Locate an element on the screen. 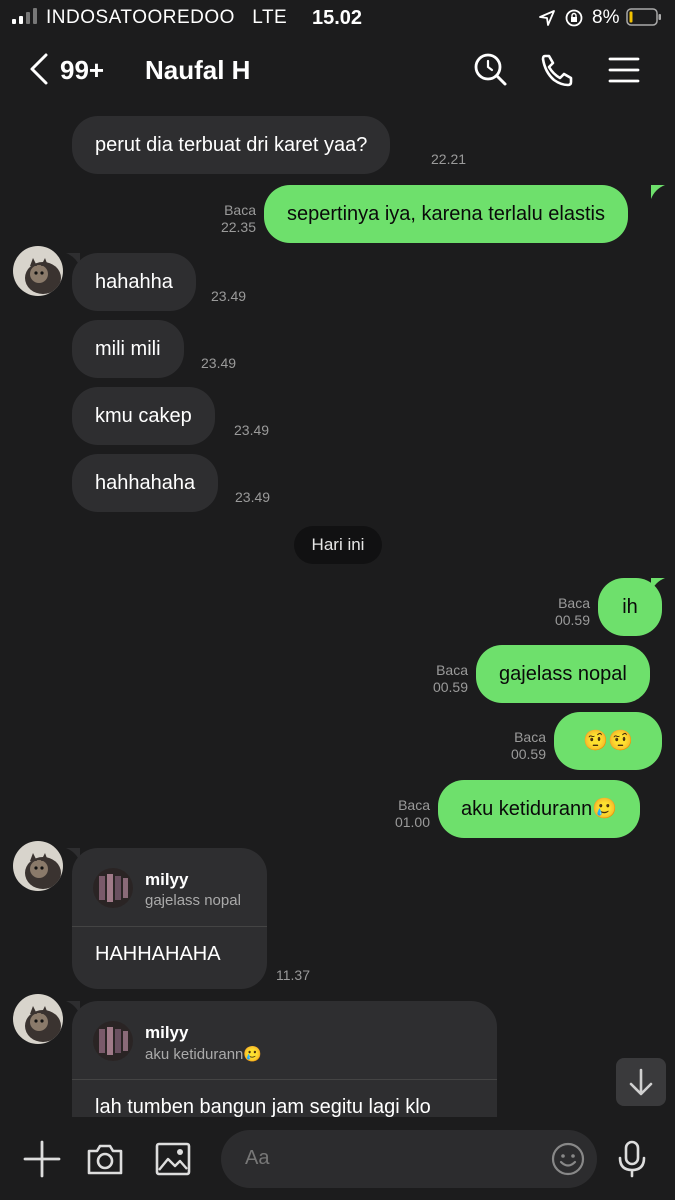  incoming-message: kmu cakep is located at coordinates (143, 416).